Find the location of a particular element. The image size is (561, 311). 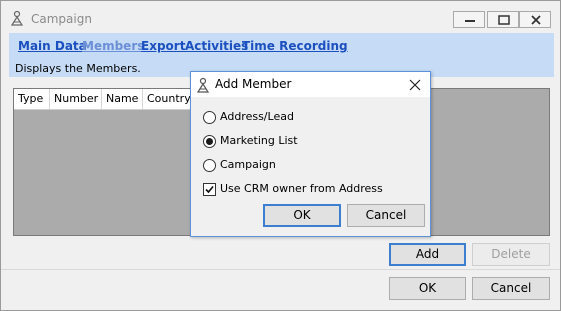

dialog-title: Add Member is located at coordinates (253, 84).